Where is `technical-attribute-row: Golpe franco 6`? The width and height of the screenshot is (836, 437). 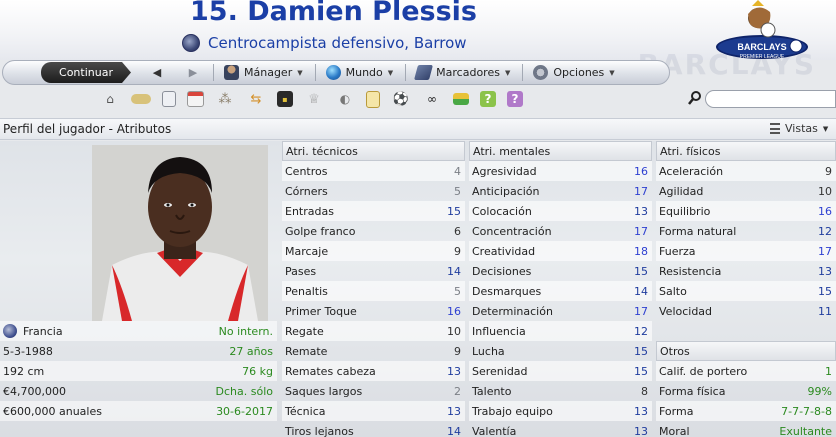 technical-attribute-row: Golpe franco 6 is located at coordinates (373, 231).